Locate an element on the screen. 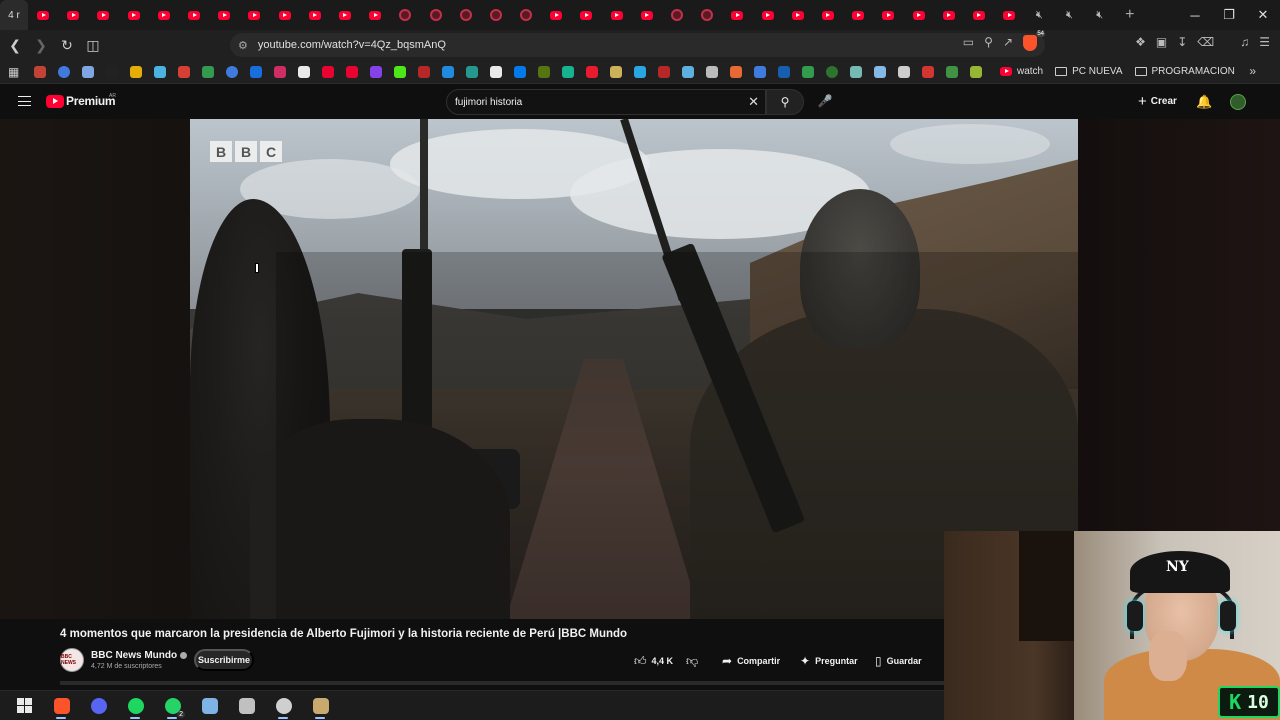 The height and width of the screenshot is (720, 1280). address-bar: ⚙ youtube.com/watch?v=4Qz_bqsmAnQ ▭ ⚲ ↗ is located at coordinates (637, 44).